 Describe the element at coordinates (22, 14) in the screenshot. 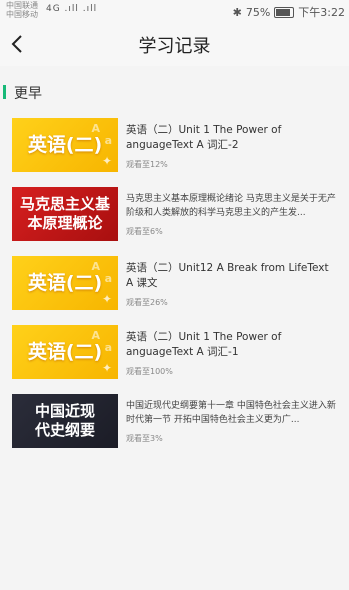

I see `carrier-line-2: 中国移动` at that location.